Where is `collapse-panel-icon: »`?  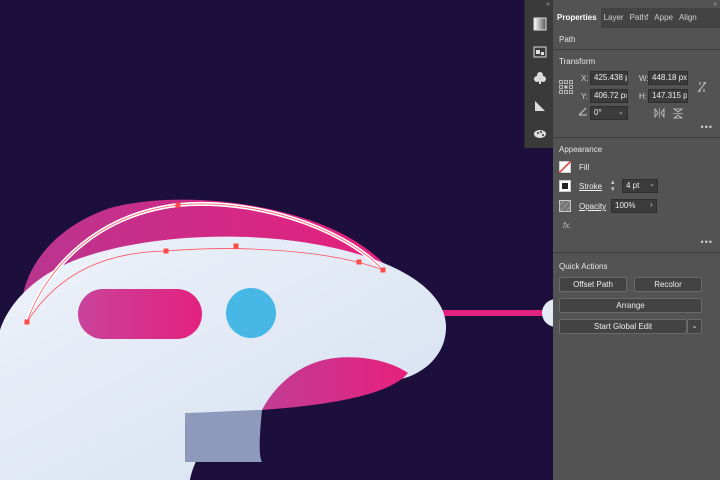 collapse-panel-icon: » is located at coordinates (715, 4).